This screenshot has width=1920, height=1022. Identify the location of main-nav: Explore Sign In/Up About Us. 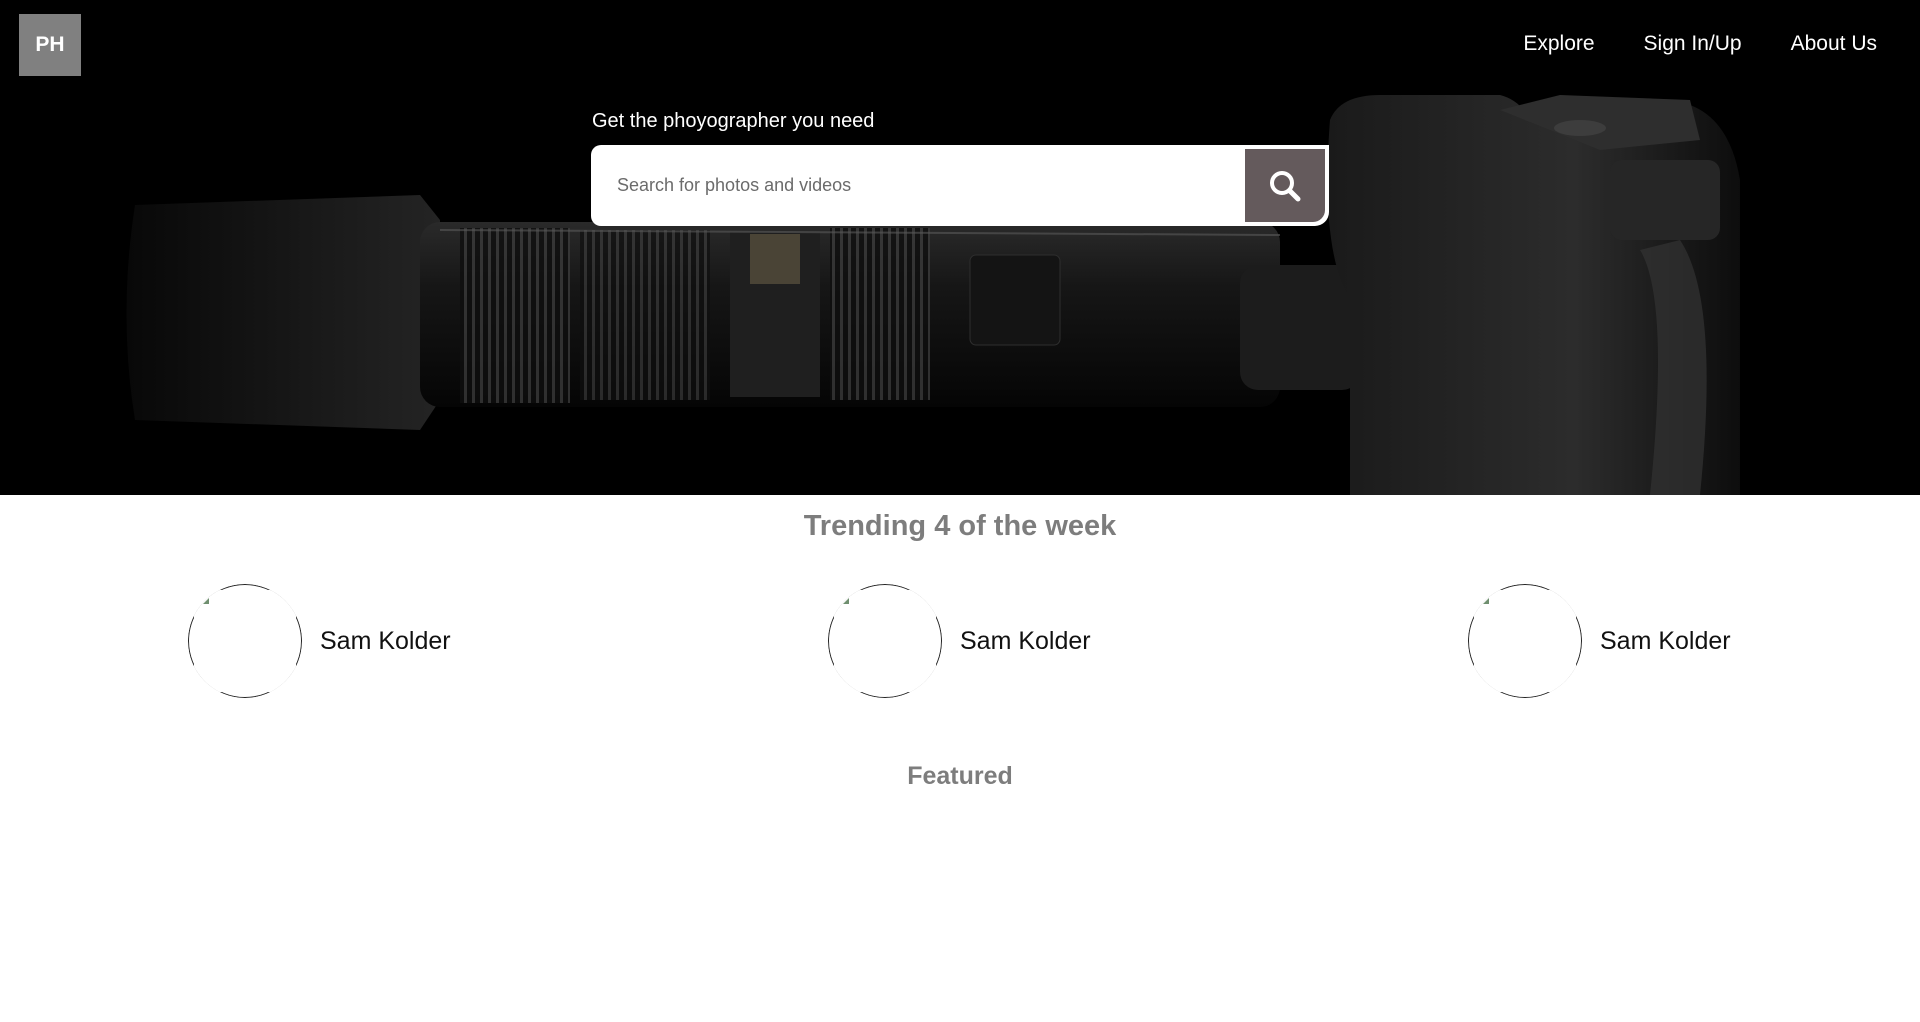
(1700, 44).